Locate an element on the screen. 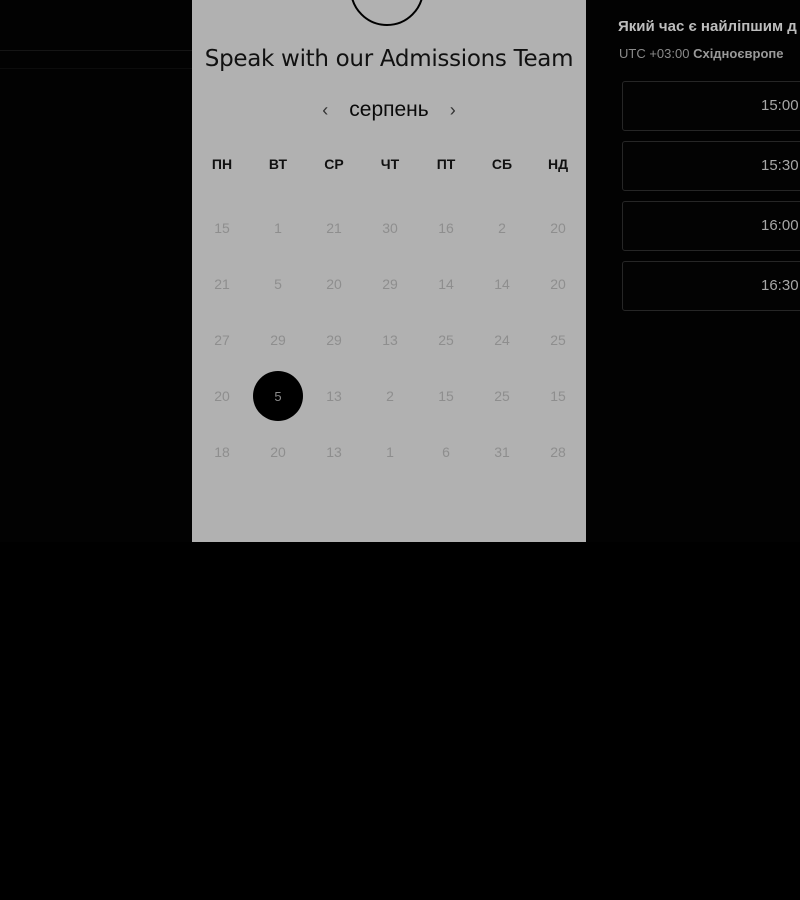 The height and width of the screenshot is (900, 800). calendar-day: 27 is located at coordinates (222, 340).